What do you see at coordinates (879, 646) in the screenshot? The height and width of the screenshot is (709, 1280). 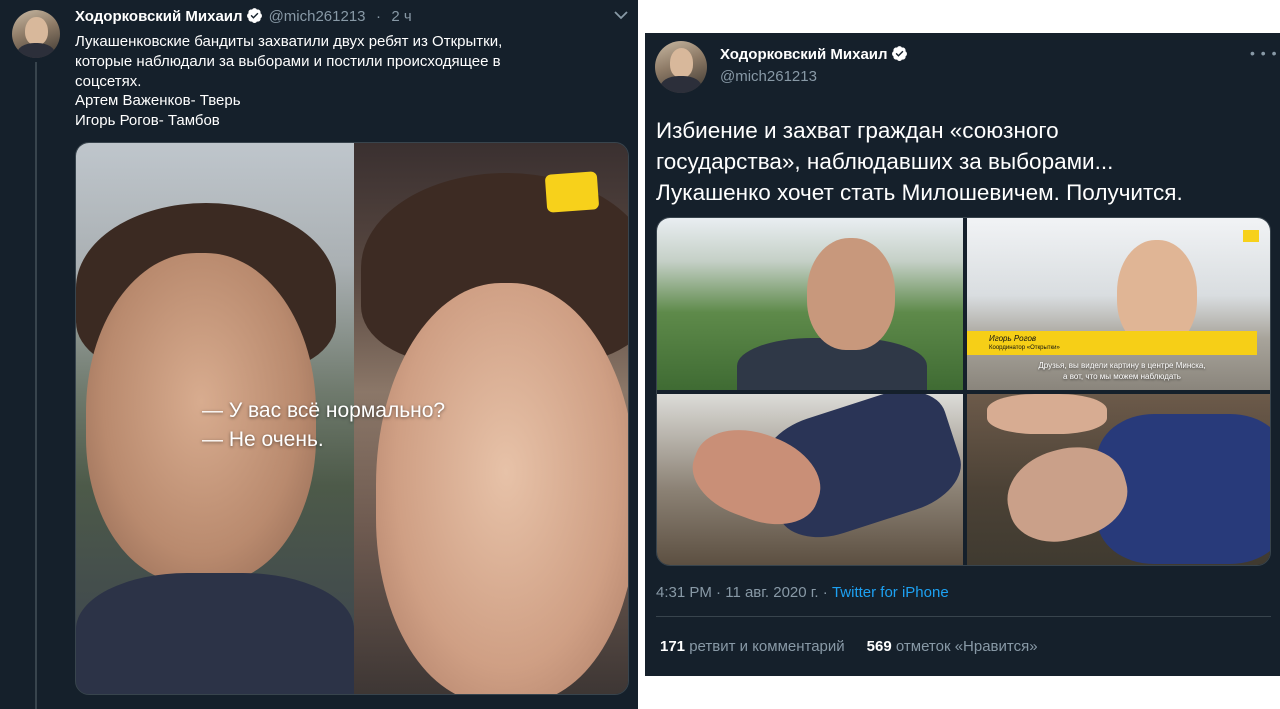 I see `likes-count: 569` at bounding box center [879, 646].